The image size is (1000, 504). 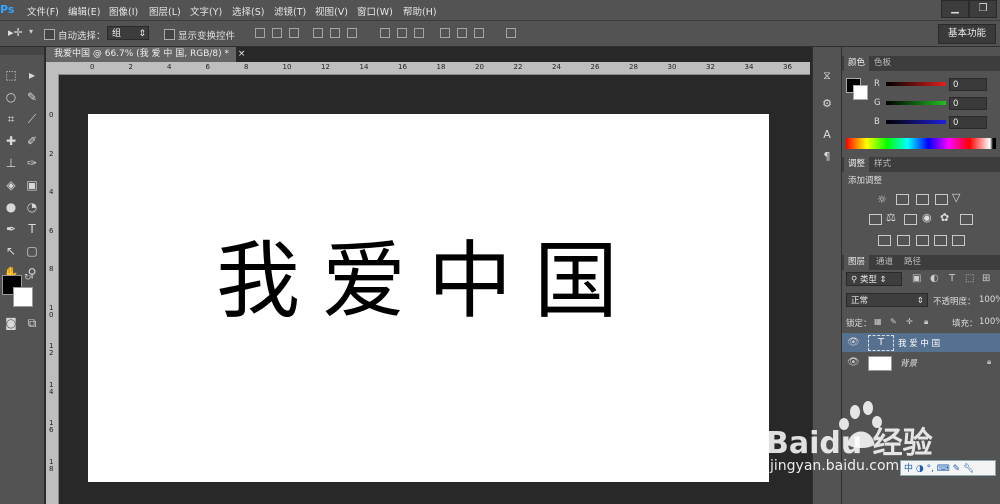 I want to click on menu-layer: 图层(L), so click(x=165, y=11).